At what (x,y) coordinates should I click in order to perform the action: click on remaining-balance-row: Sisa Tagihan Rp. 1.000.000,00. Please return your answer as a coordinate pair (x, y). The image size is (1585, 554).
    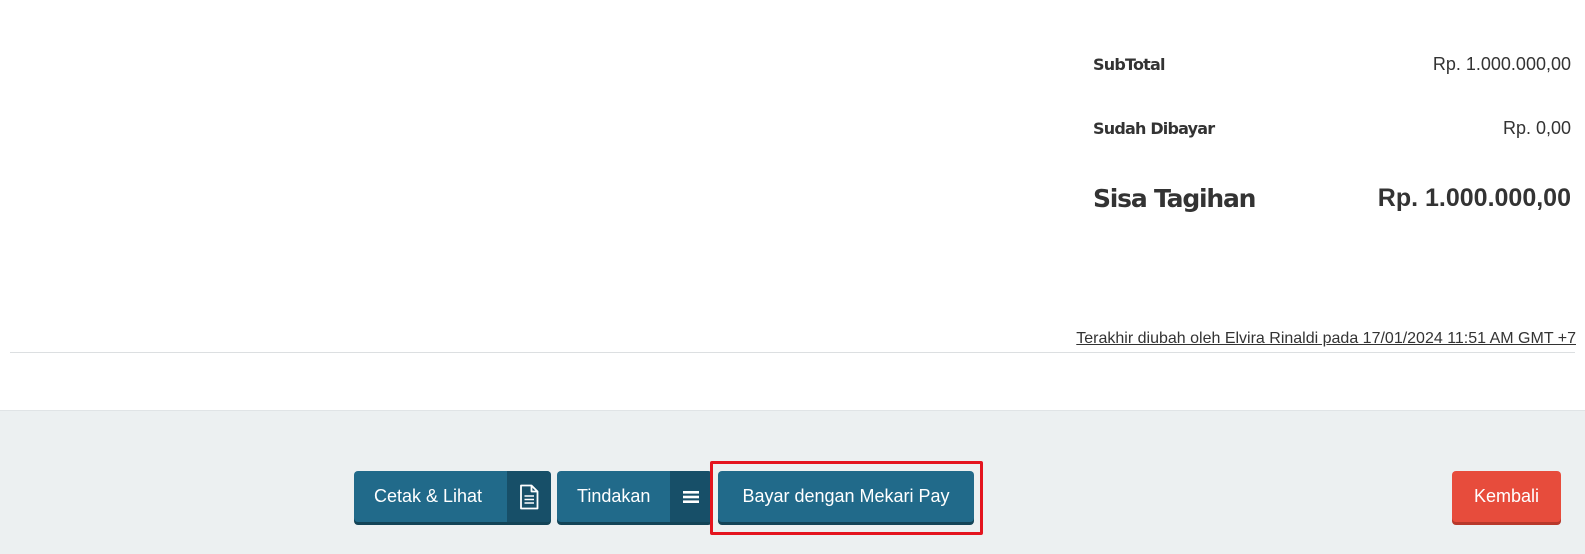
    Looking at the image, I should click on (1332, 198).